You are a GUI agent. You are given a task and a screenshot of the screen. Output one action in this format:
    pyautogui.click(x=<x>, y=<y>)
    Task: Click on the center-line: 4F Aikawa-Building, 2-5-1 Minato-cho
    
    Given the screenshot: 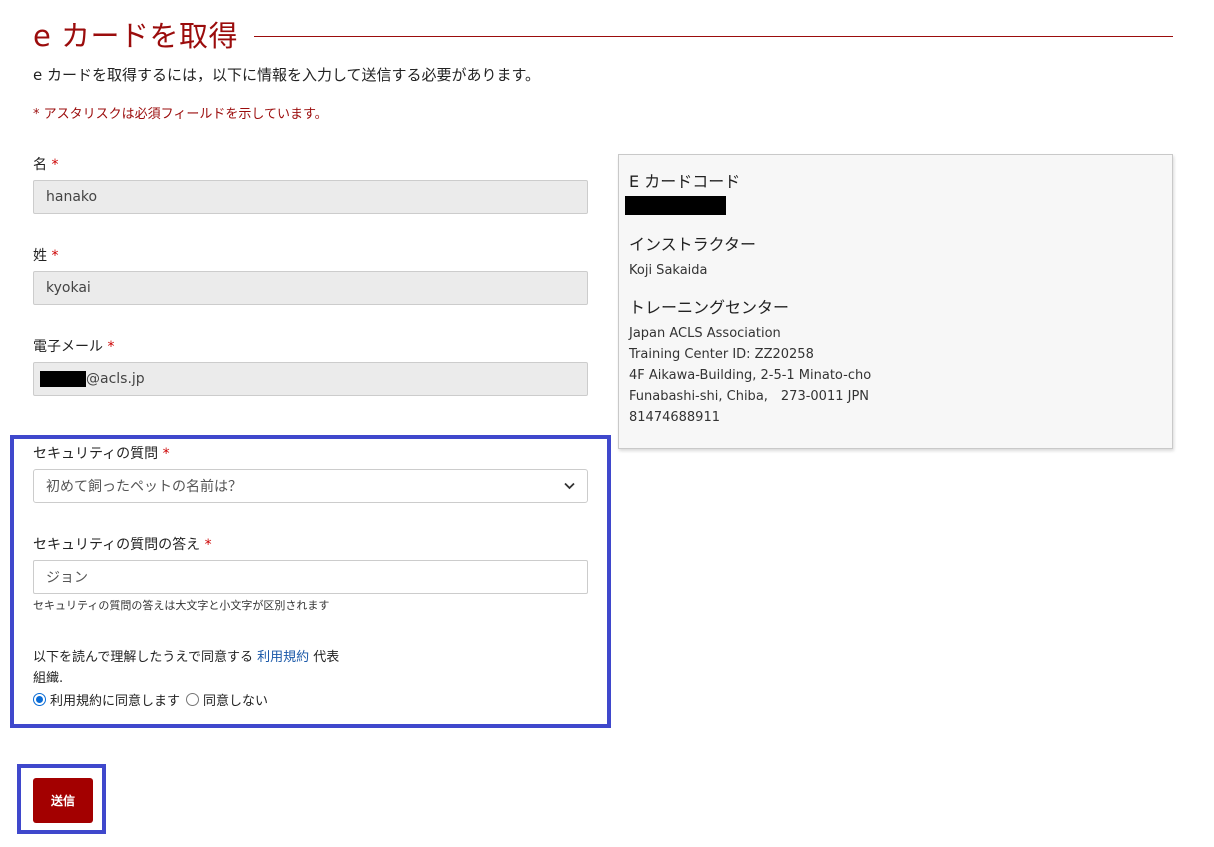 What is the action you would take?
    pyautogui.click(x=750, y=375)
    